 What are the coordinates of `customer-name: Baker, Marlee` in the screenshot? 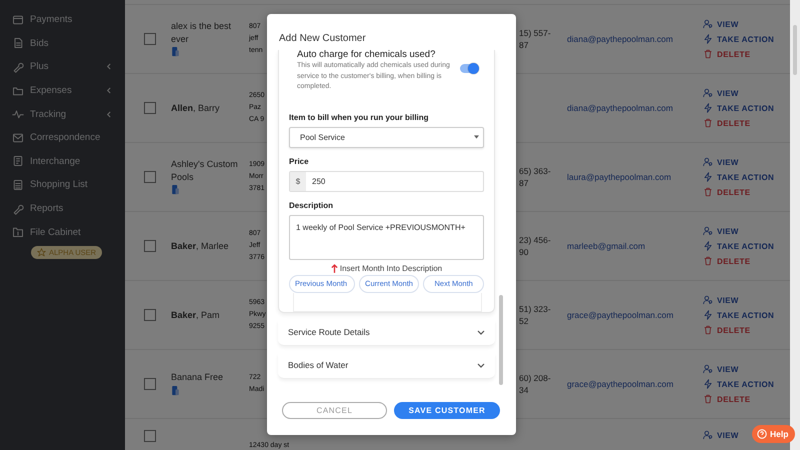 It's located at (208, 246).